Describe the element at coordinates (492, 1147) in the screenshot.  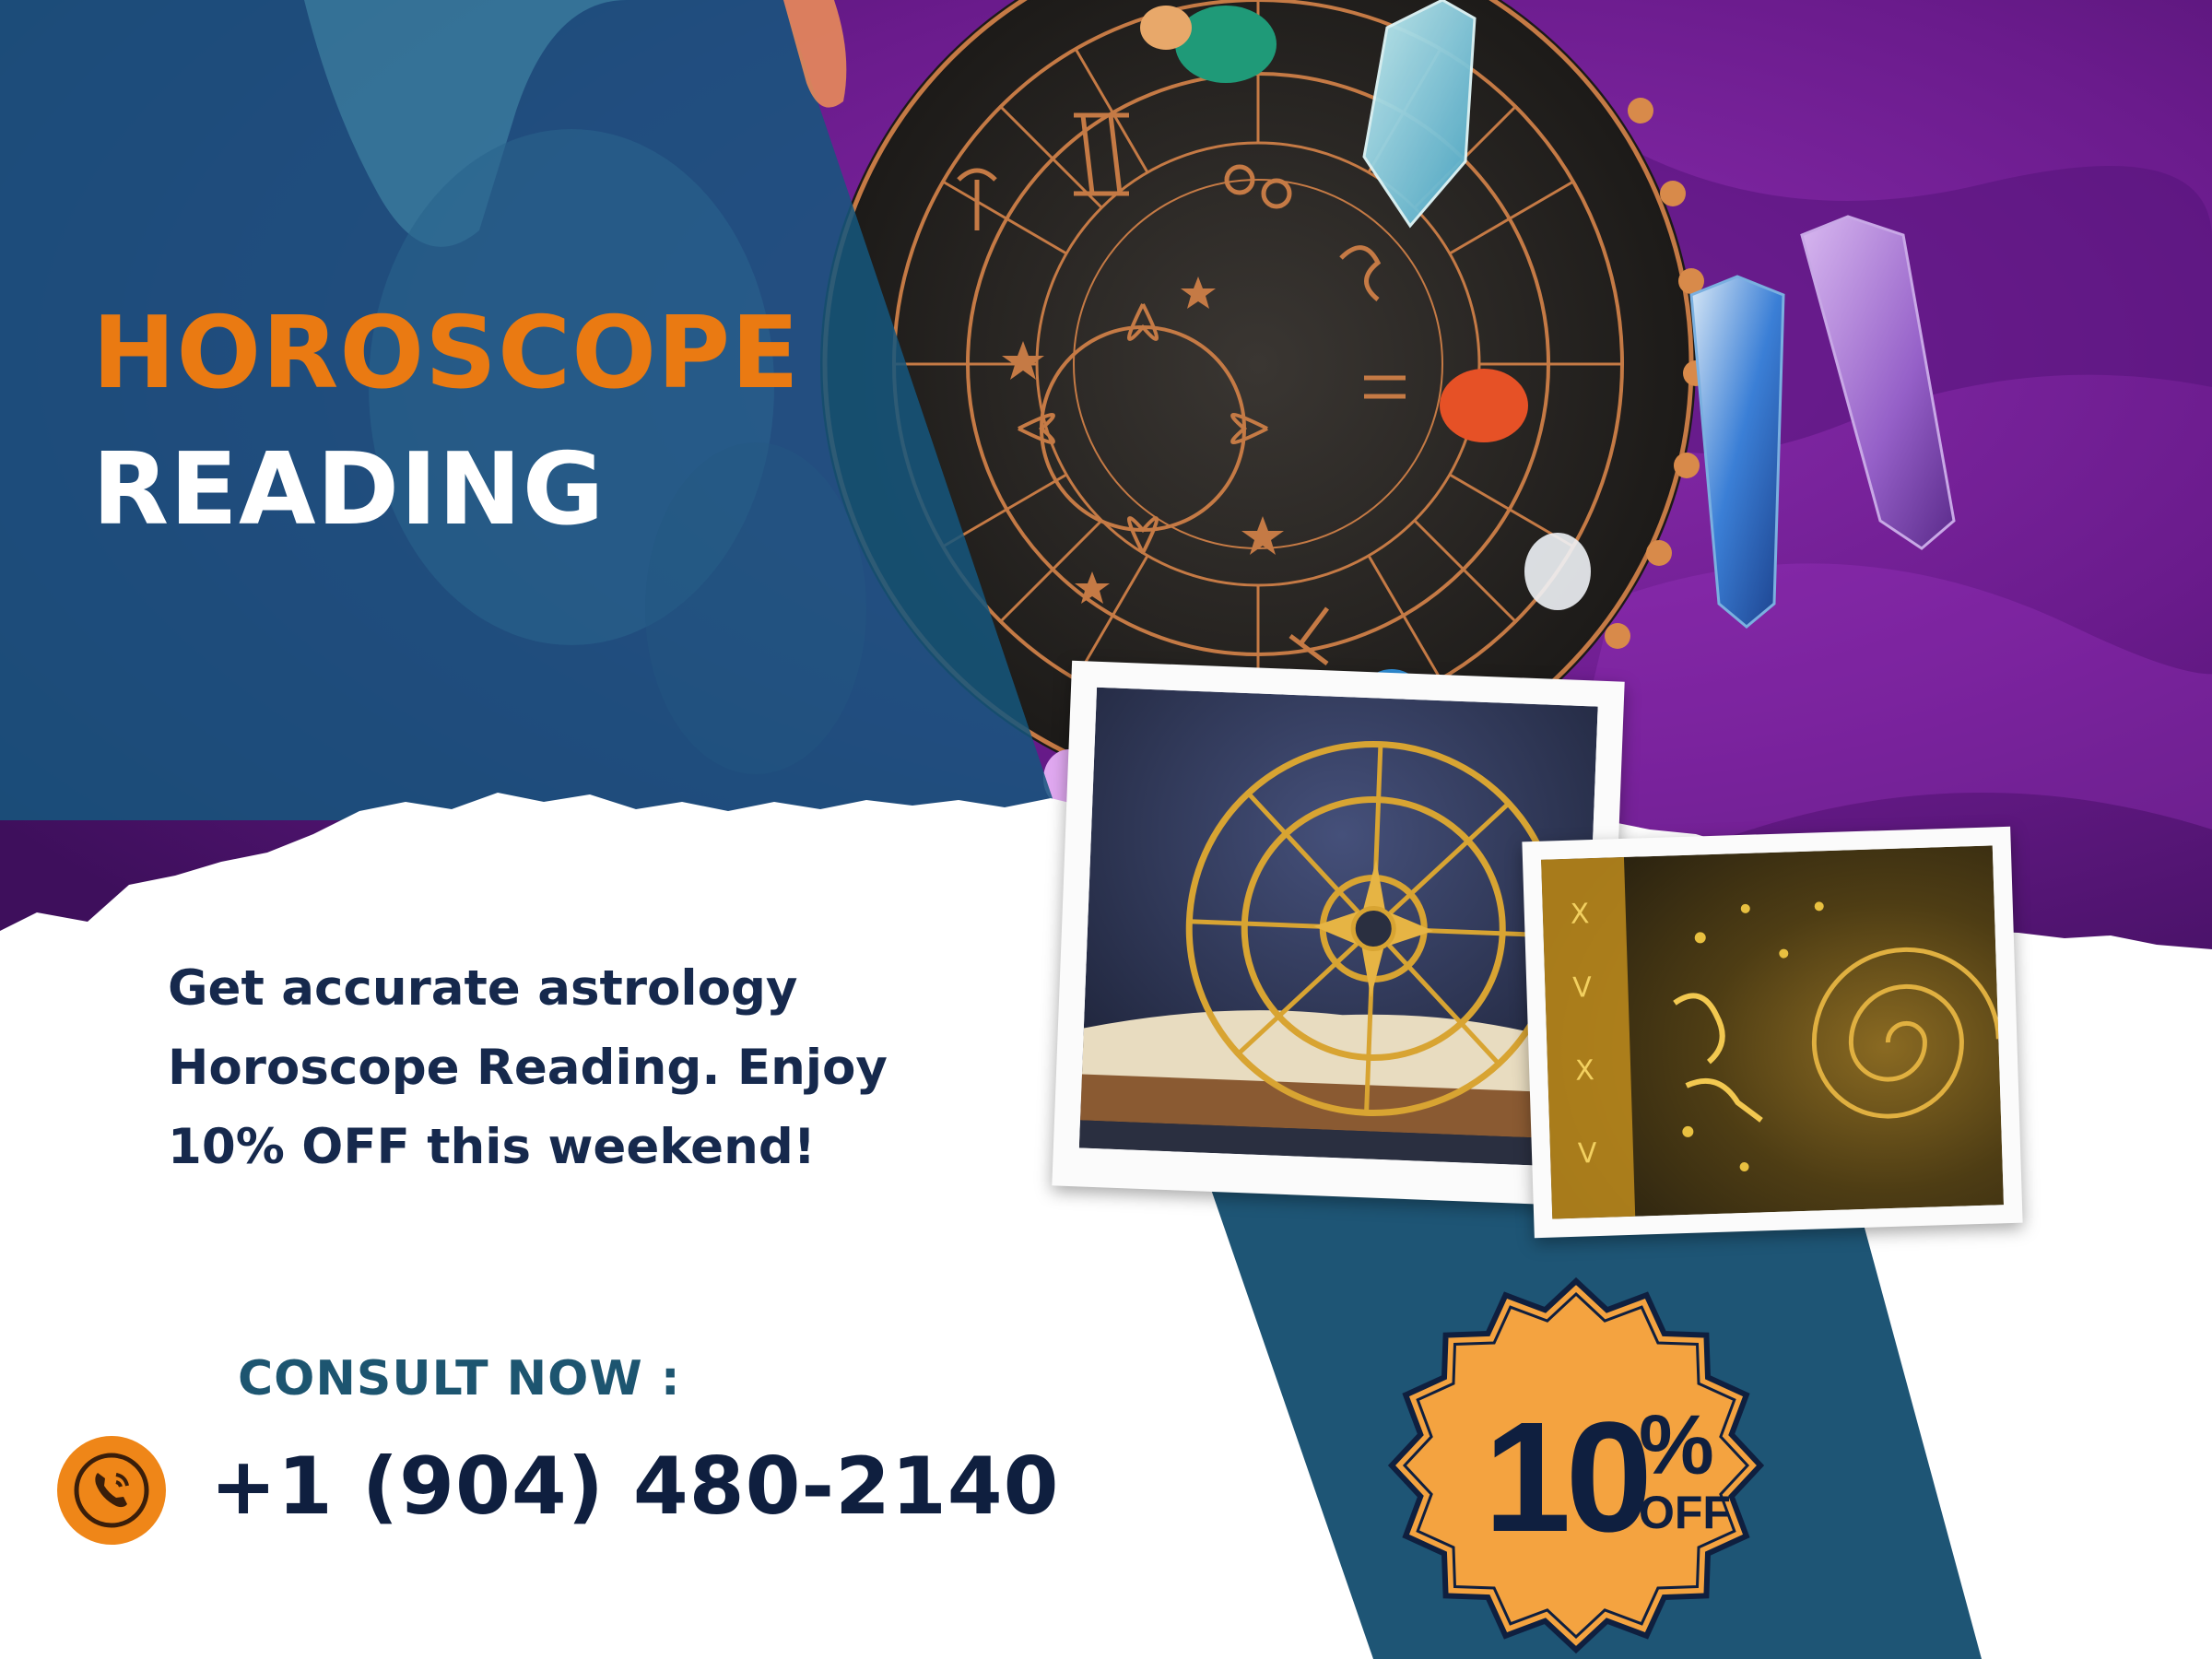
I see `tagline-line-3: 10% OFF this weekend!` at that location.